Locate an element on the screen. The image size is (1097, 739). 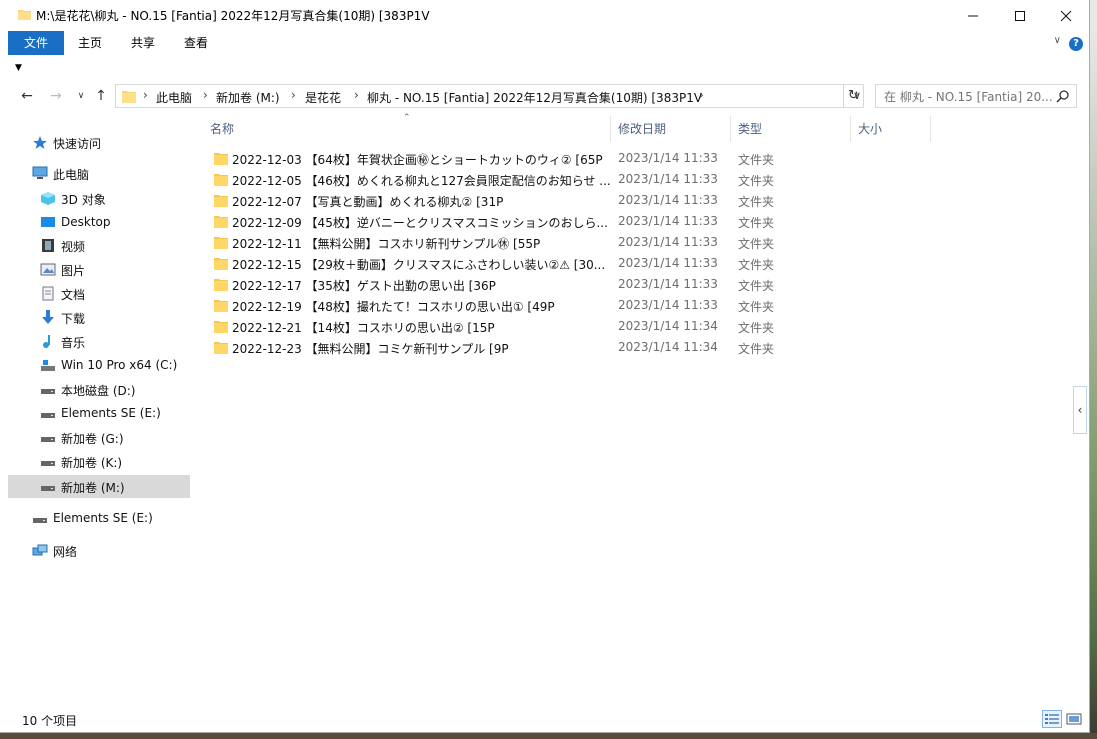
help-icon: ? is located at coordinates (1076, 44).